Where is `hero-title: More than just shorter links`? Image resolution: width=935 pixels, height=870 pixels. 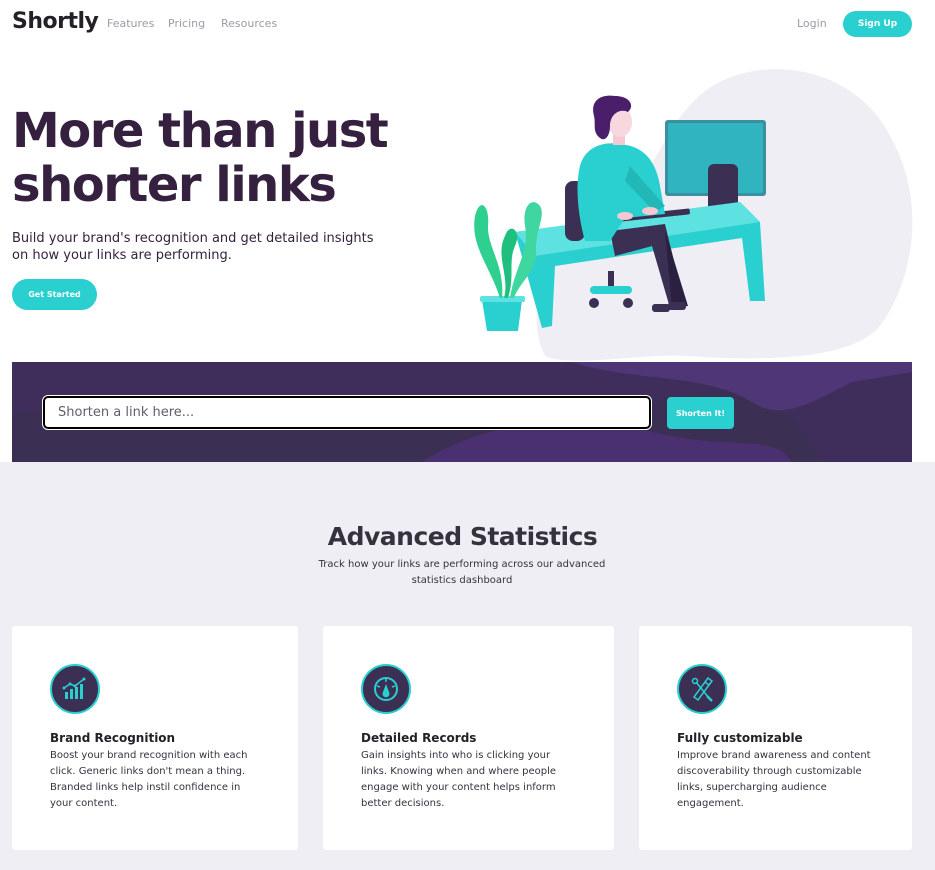 hero-title: More than just shorter links is located at coordinates (200, 158).